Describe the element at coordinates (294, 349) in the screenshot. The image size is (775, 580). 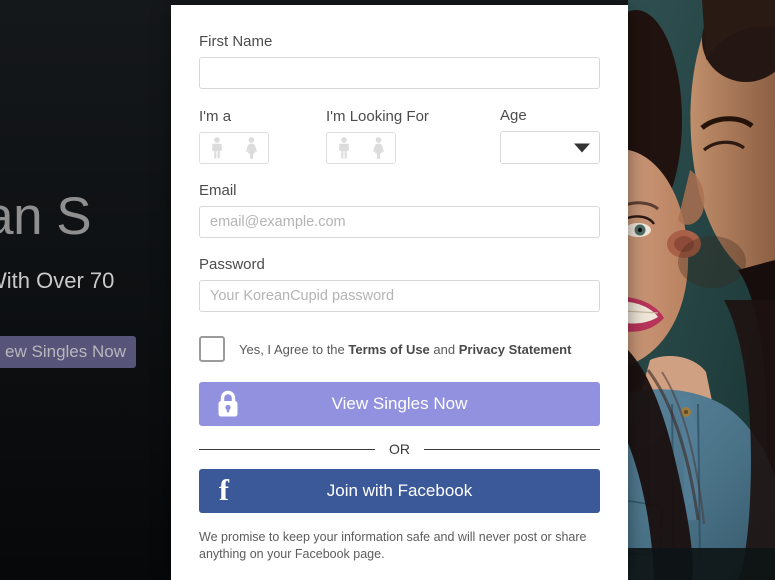
I see `agree-prefix: Yes, I Agree to the` at that location.